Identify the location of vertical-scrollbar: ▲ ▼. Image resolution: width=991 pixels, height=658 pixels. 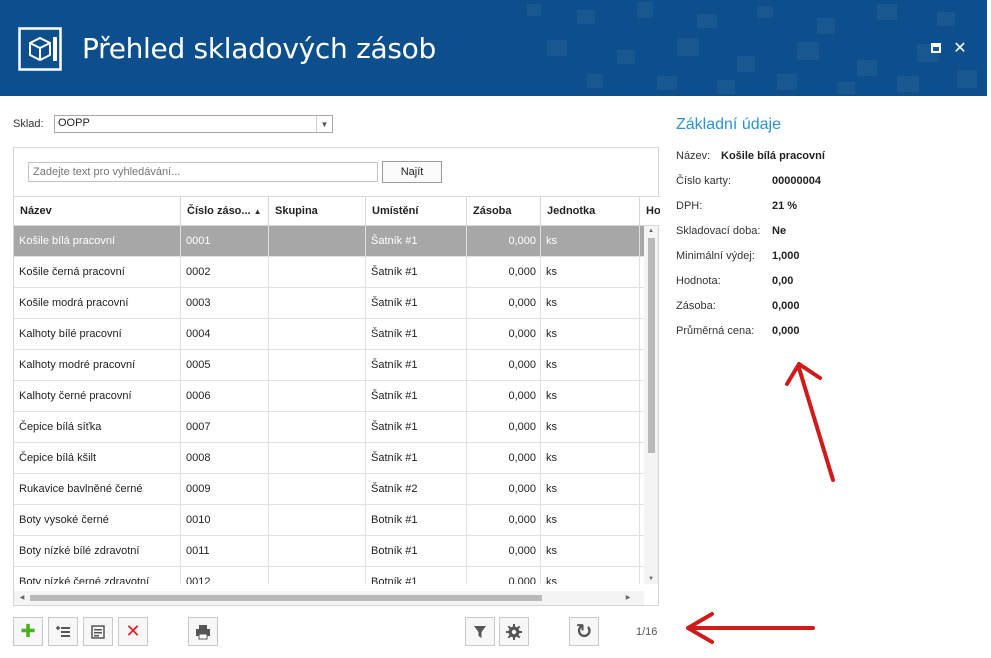
(651, 405).